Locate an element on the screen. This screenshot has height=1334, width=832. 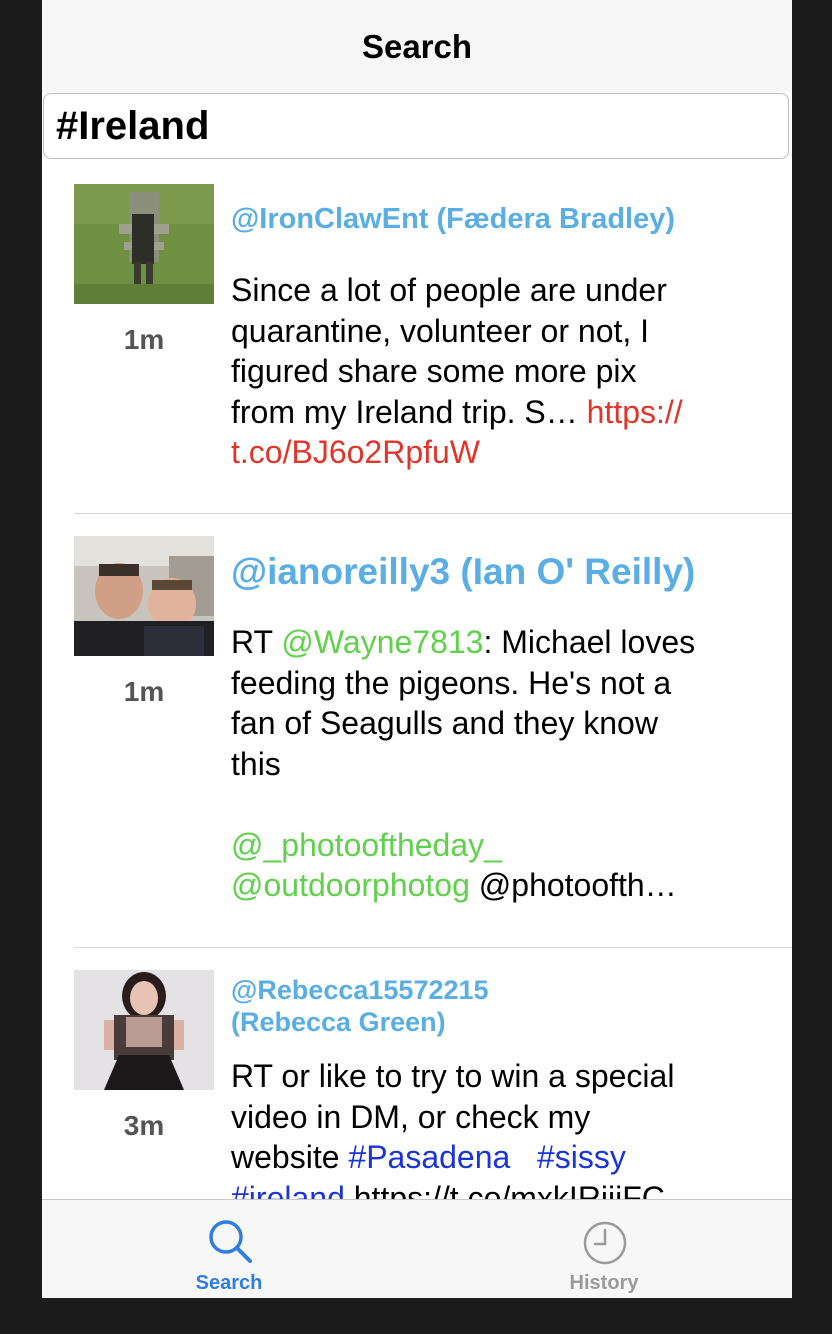
tweet-mention: @outdoorphotog is located at coordinates (350, 885).